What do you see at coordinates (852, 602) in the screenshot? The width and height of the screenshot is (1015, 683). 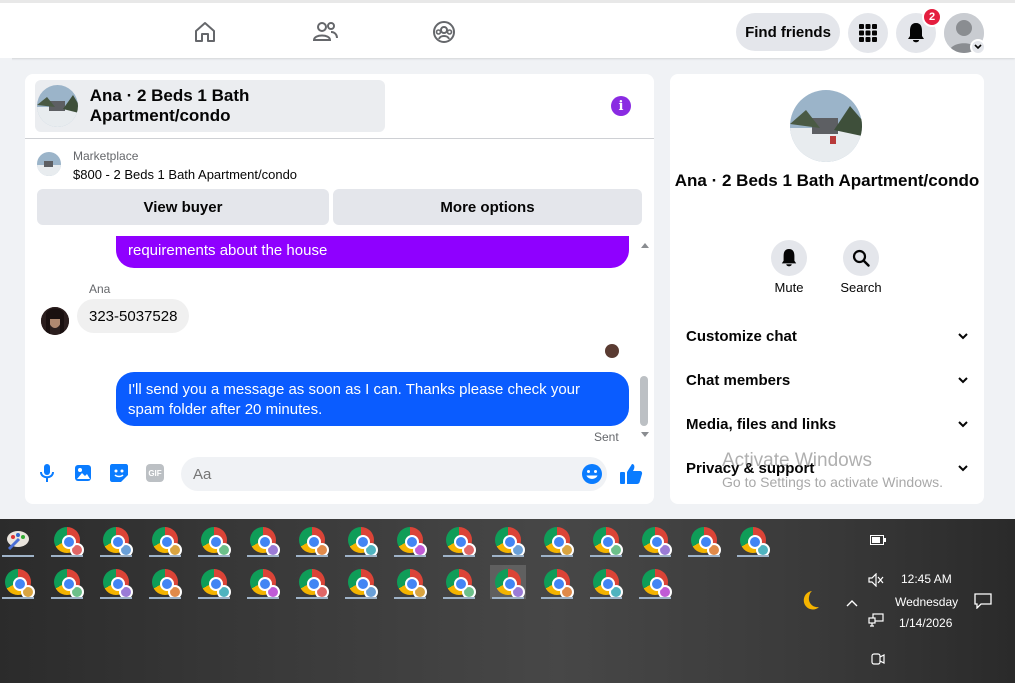 I see `chevron-up-icon` at bounding box center [852, 602].